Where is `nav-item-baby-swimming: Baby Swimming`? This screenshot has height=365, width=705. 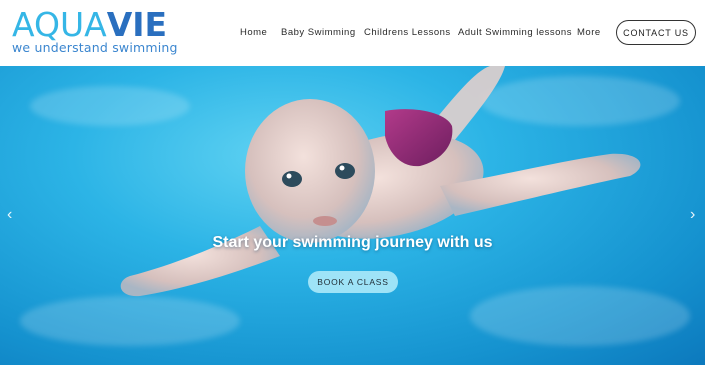 nav-item-baby-swimming: Baby Swimming is located at coordinates (318, 32).